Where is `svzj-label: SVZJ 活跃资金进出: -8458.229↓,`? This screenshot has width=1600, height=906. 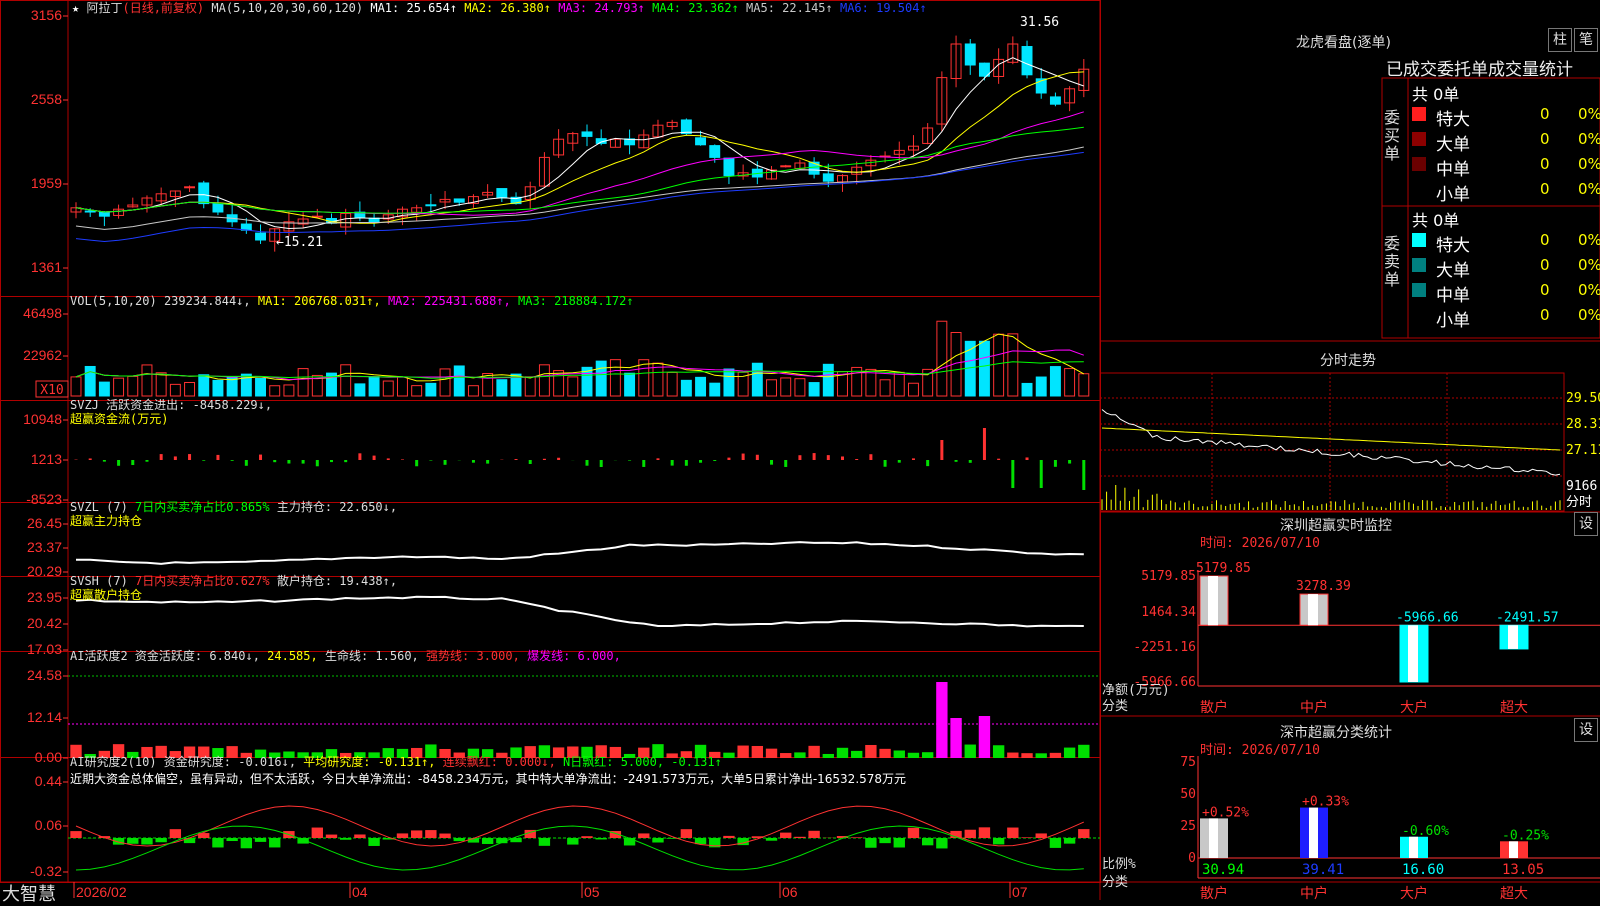 svzj-label: SVZJ 活跃资金进出: -8458.229↓, is located at coordinates (171, 405).